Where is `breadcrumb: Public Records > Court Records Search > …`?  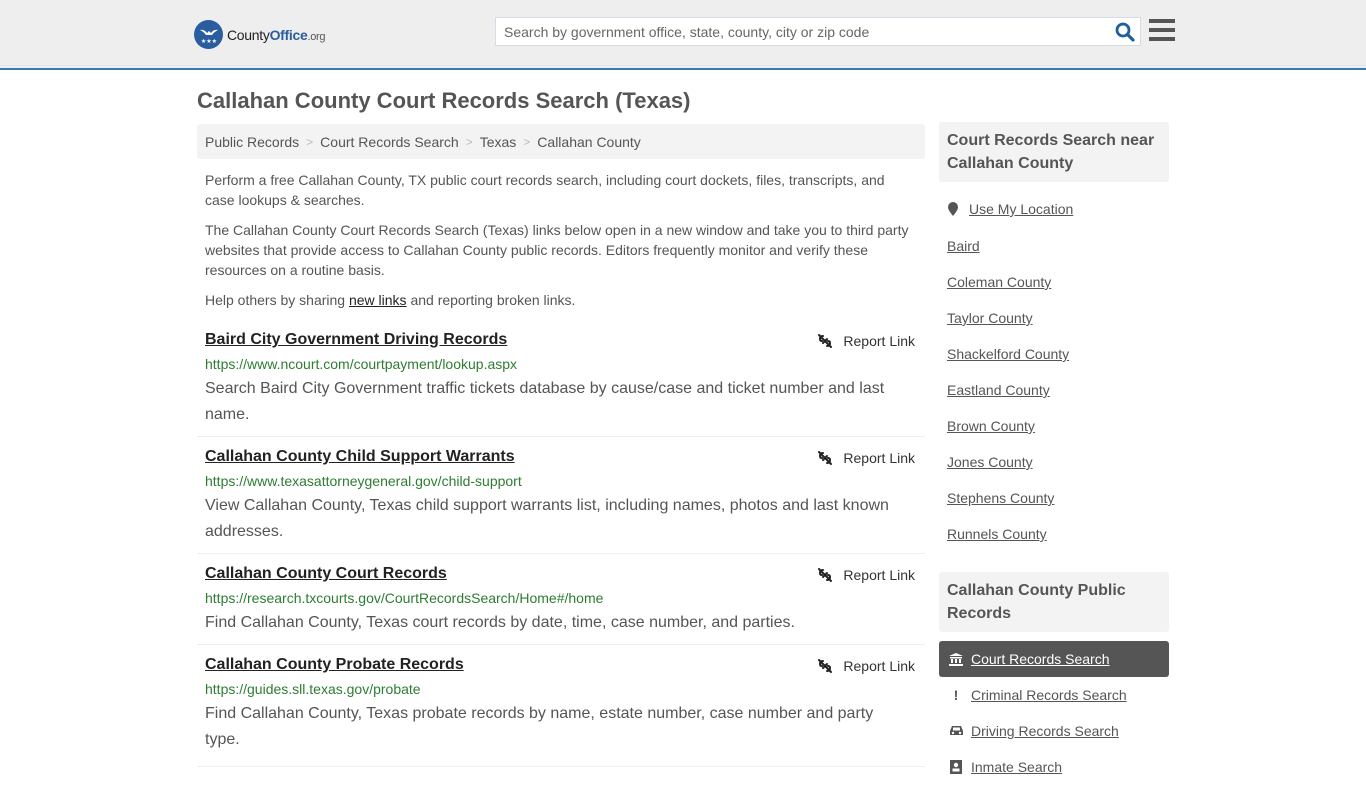
breadcrumb: Public Records > Court Records Search > … is located at coordinates (561, 141).